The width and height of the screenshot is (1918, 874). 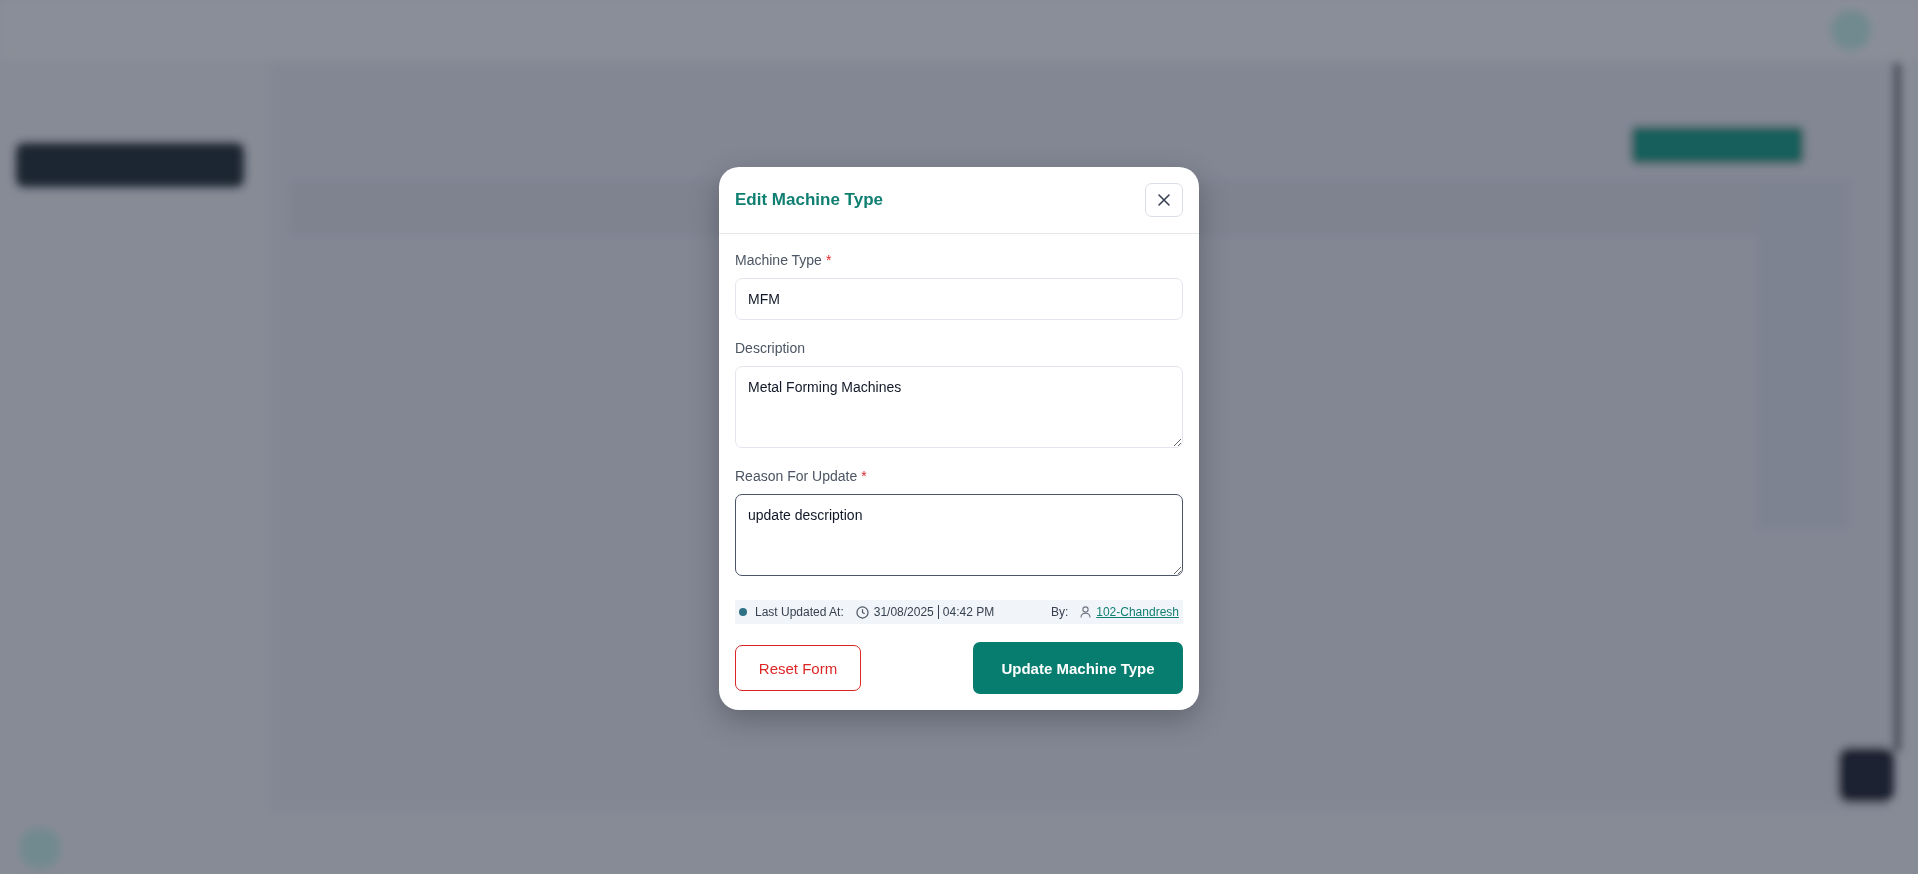 I want to click on by-label: By:, so click(x=1059, y=612).